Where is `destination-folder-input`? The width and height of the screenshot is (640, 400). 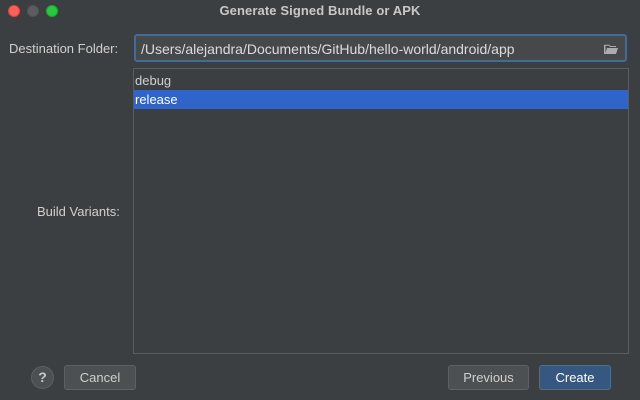
destination-folder-input is located at coordinates (368, 49).